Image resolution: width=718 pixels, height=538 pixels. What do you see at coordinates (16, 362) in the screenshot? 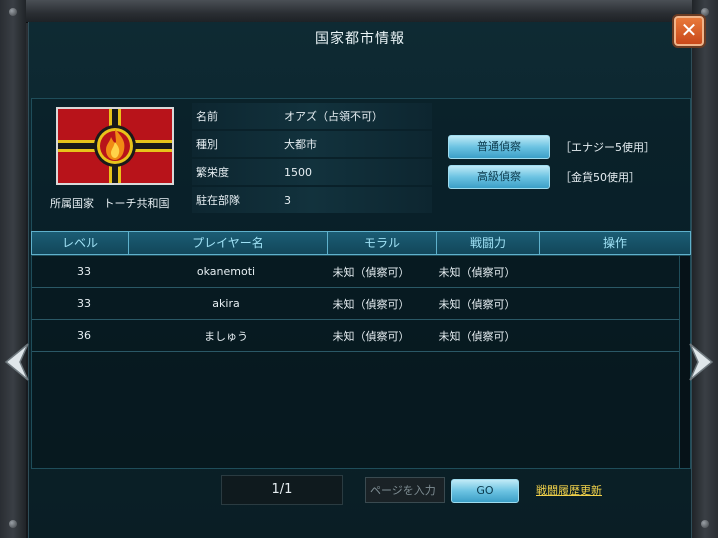
I see `chevron-left-icon` at bounding box center [16, 362].